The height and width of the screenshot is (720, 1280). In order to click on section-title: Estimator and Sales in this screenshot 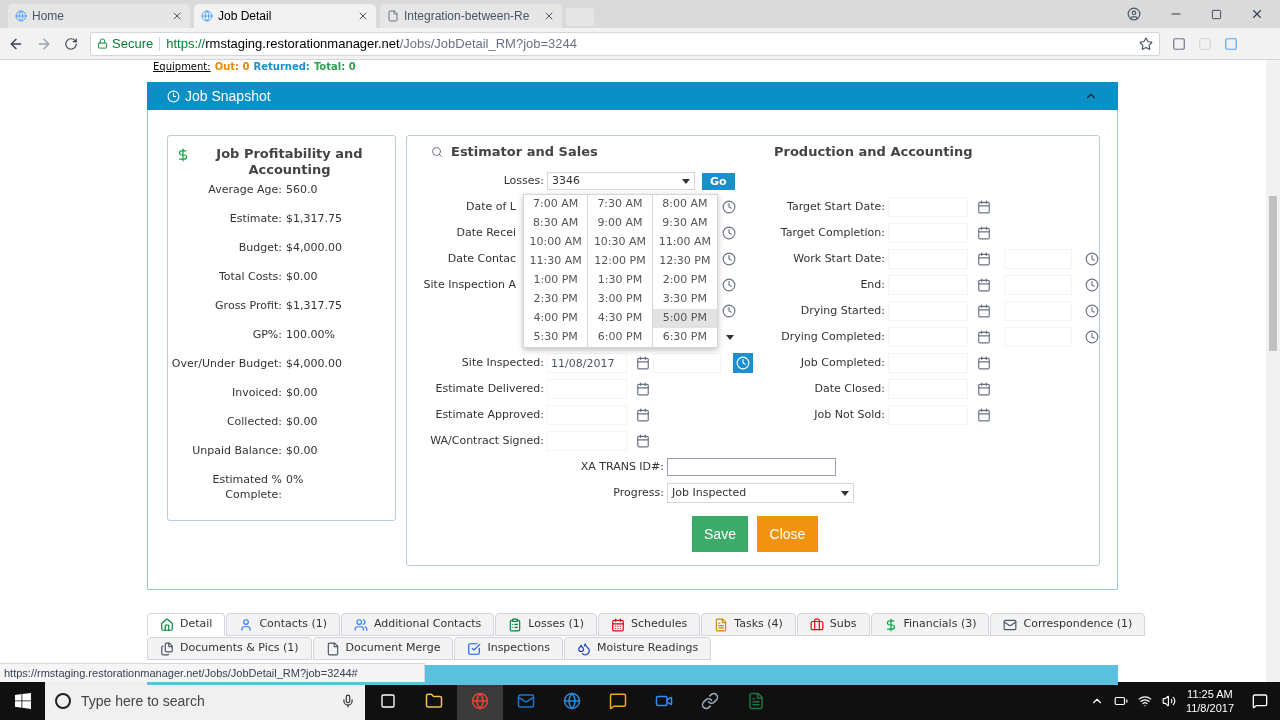, I will do `click(524, 152)`.